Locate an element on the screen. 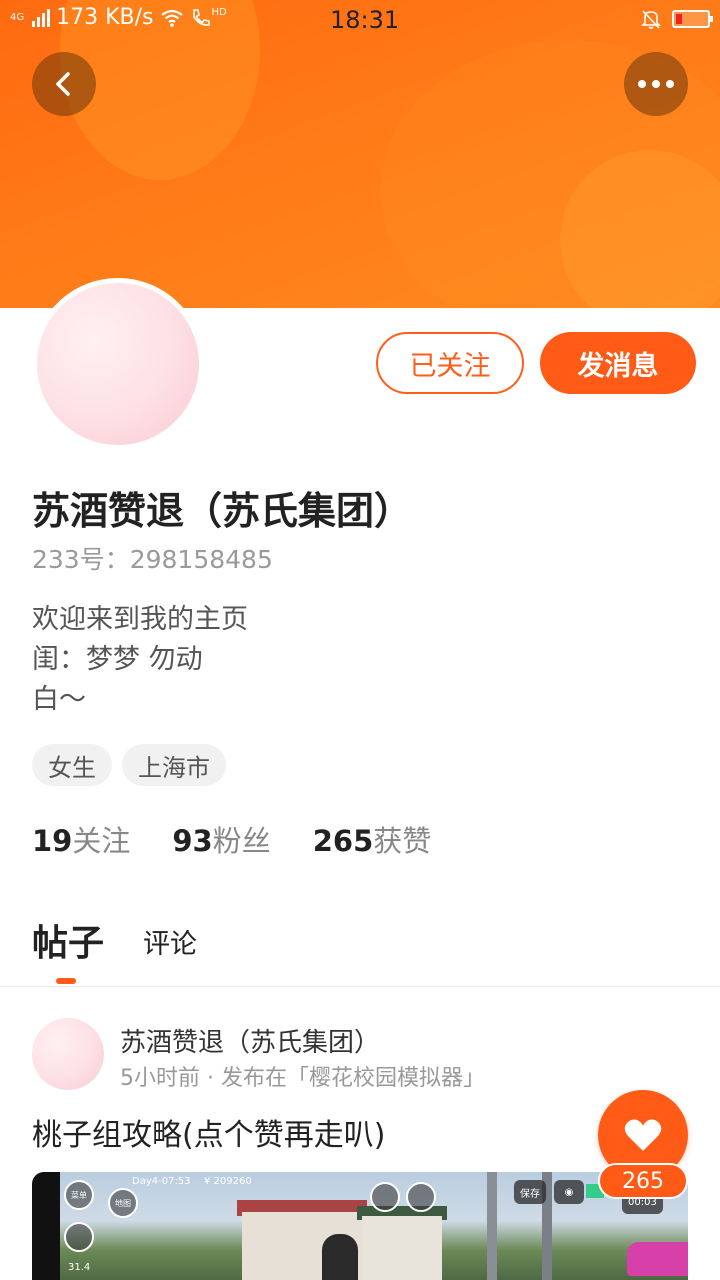  status-left: 4G 173 KB/s HD is located at coordinates (118, 17).